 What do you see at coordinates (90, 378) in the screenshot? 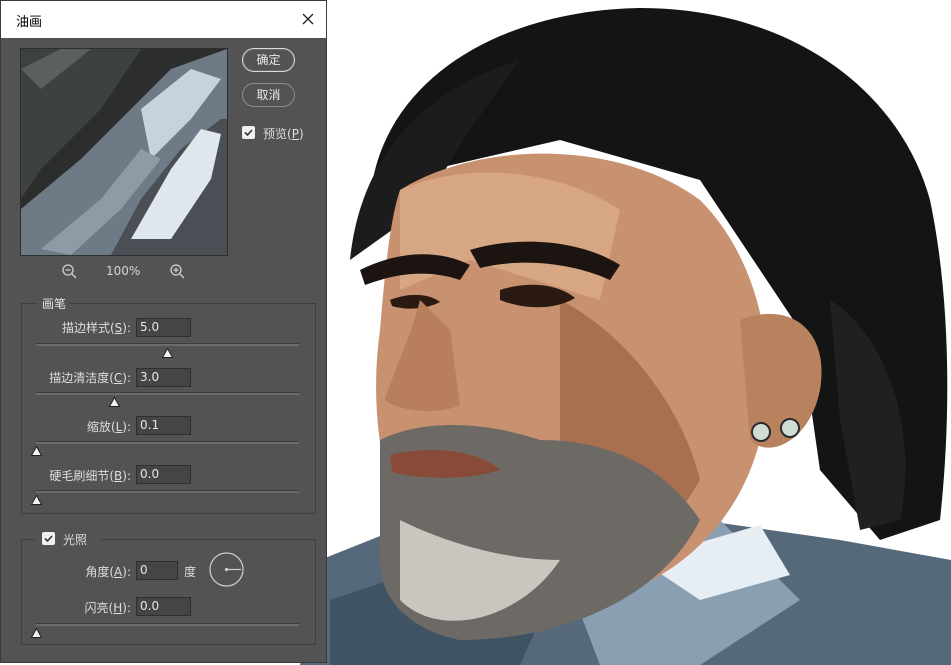
I see `stroke-cleanliness-label: 描边清洁度(C):` at bounding box center [90, 378].